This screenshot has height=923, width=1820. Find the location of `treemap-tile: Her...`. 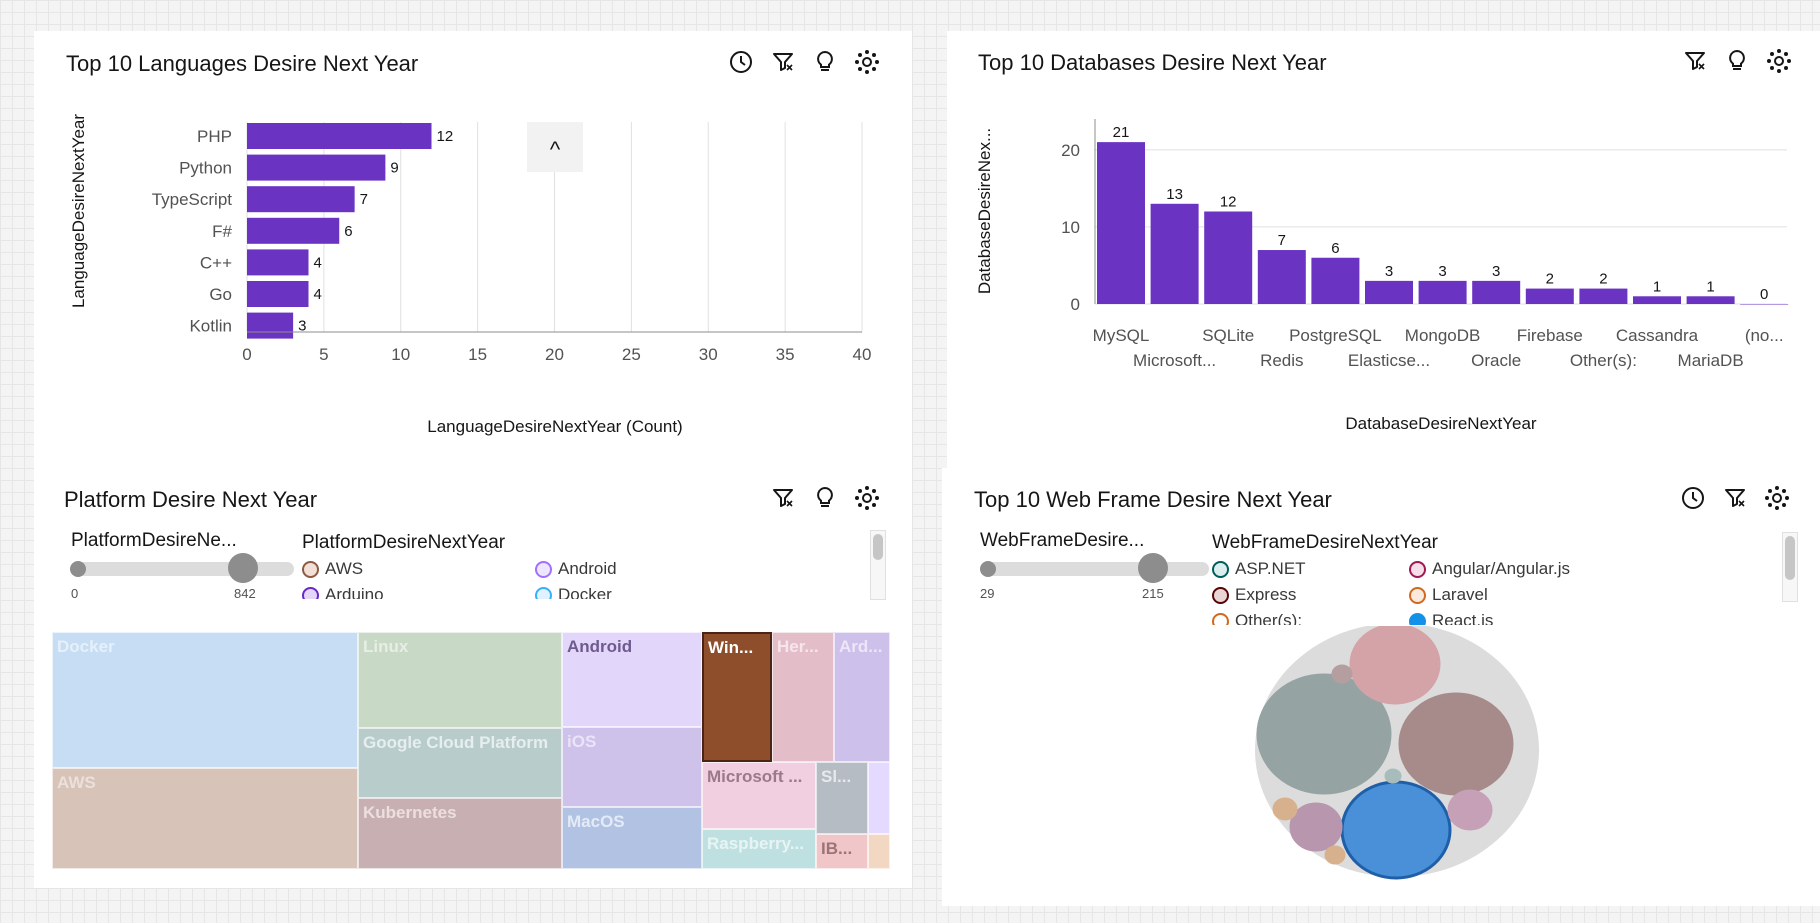

treemap-tile: Her... is located at coordinates (803, 697).